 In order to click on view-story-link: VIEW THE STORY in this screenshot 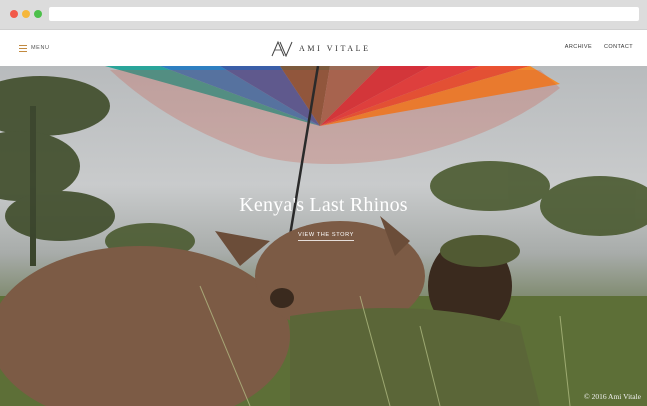, I will do `click(326, 236)`.